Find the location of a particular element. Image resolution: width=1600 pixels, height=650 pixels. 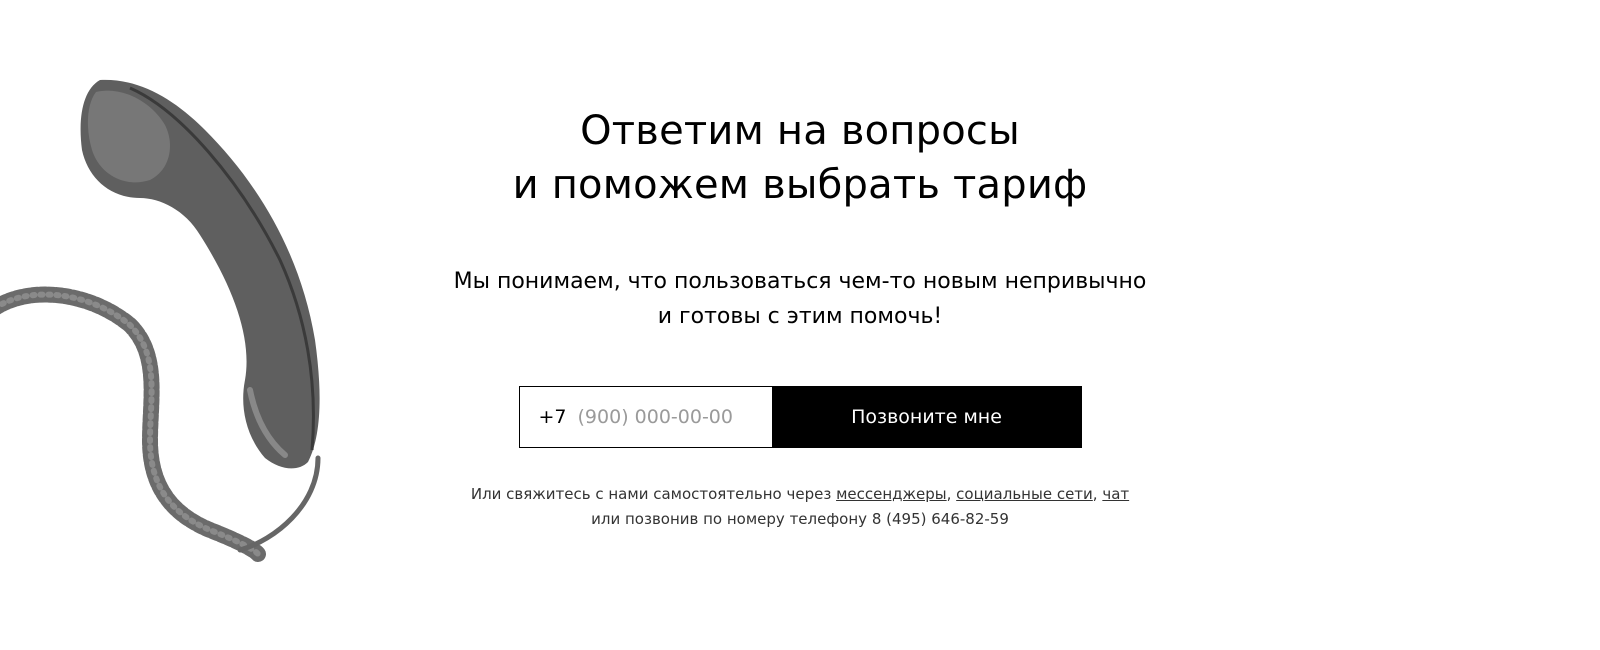

callback-form: +7 Позвоните мне is located at coordinates (800, 417).